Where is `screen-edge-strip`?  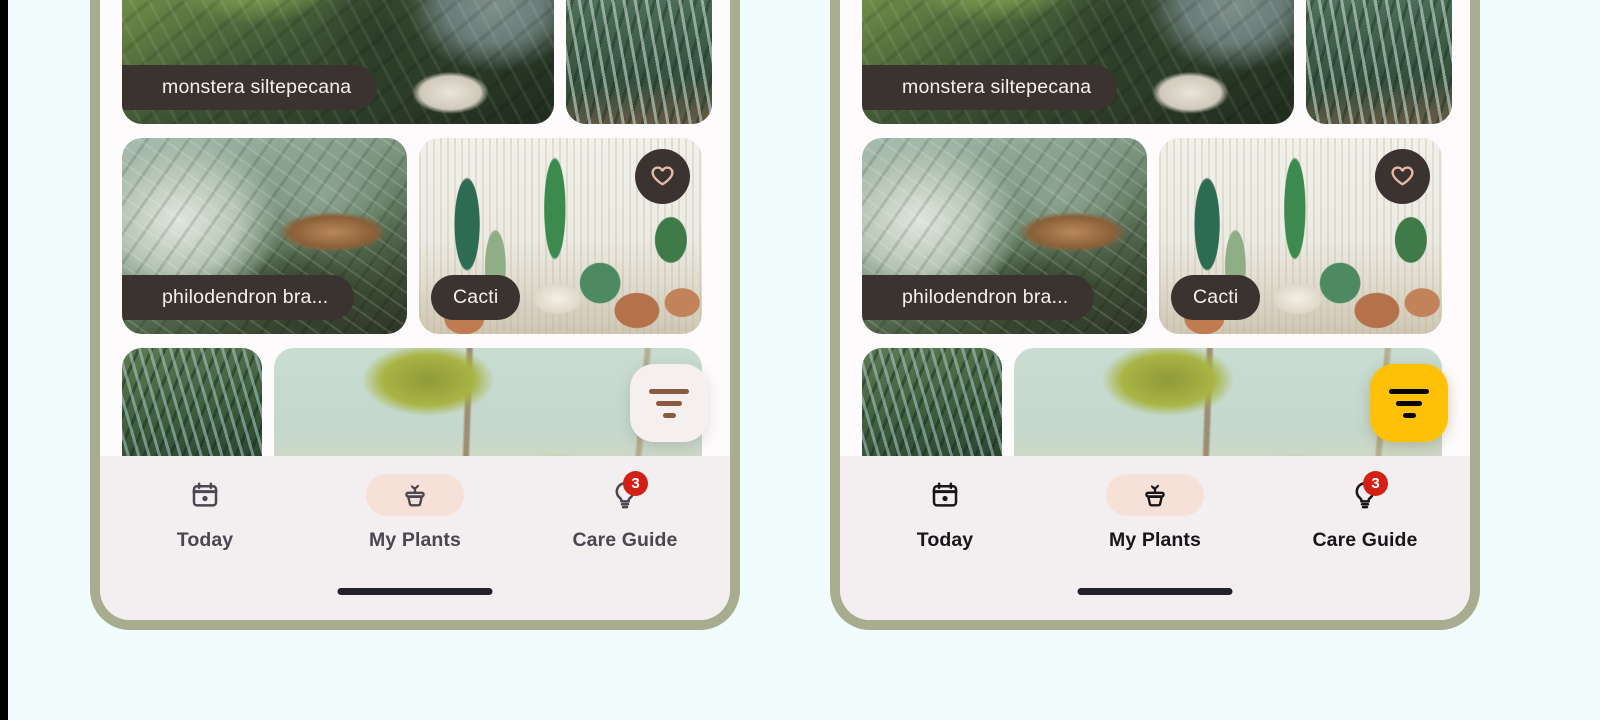
screen-edge-strip is located at coordinates (4, 360).